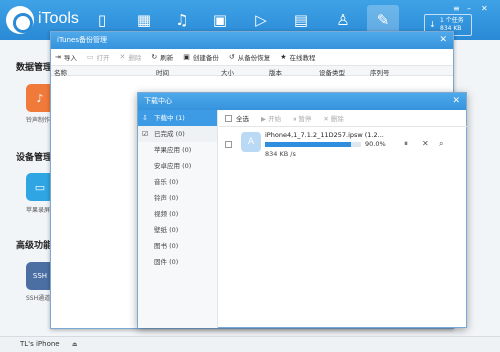 This screenshot has width=500, height=352. What do you see at coordinates (186, 57) in the screenshot?
I see `backup-icon: ▣` at bounding box center [186, 57].